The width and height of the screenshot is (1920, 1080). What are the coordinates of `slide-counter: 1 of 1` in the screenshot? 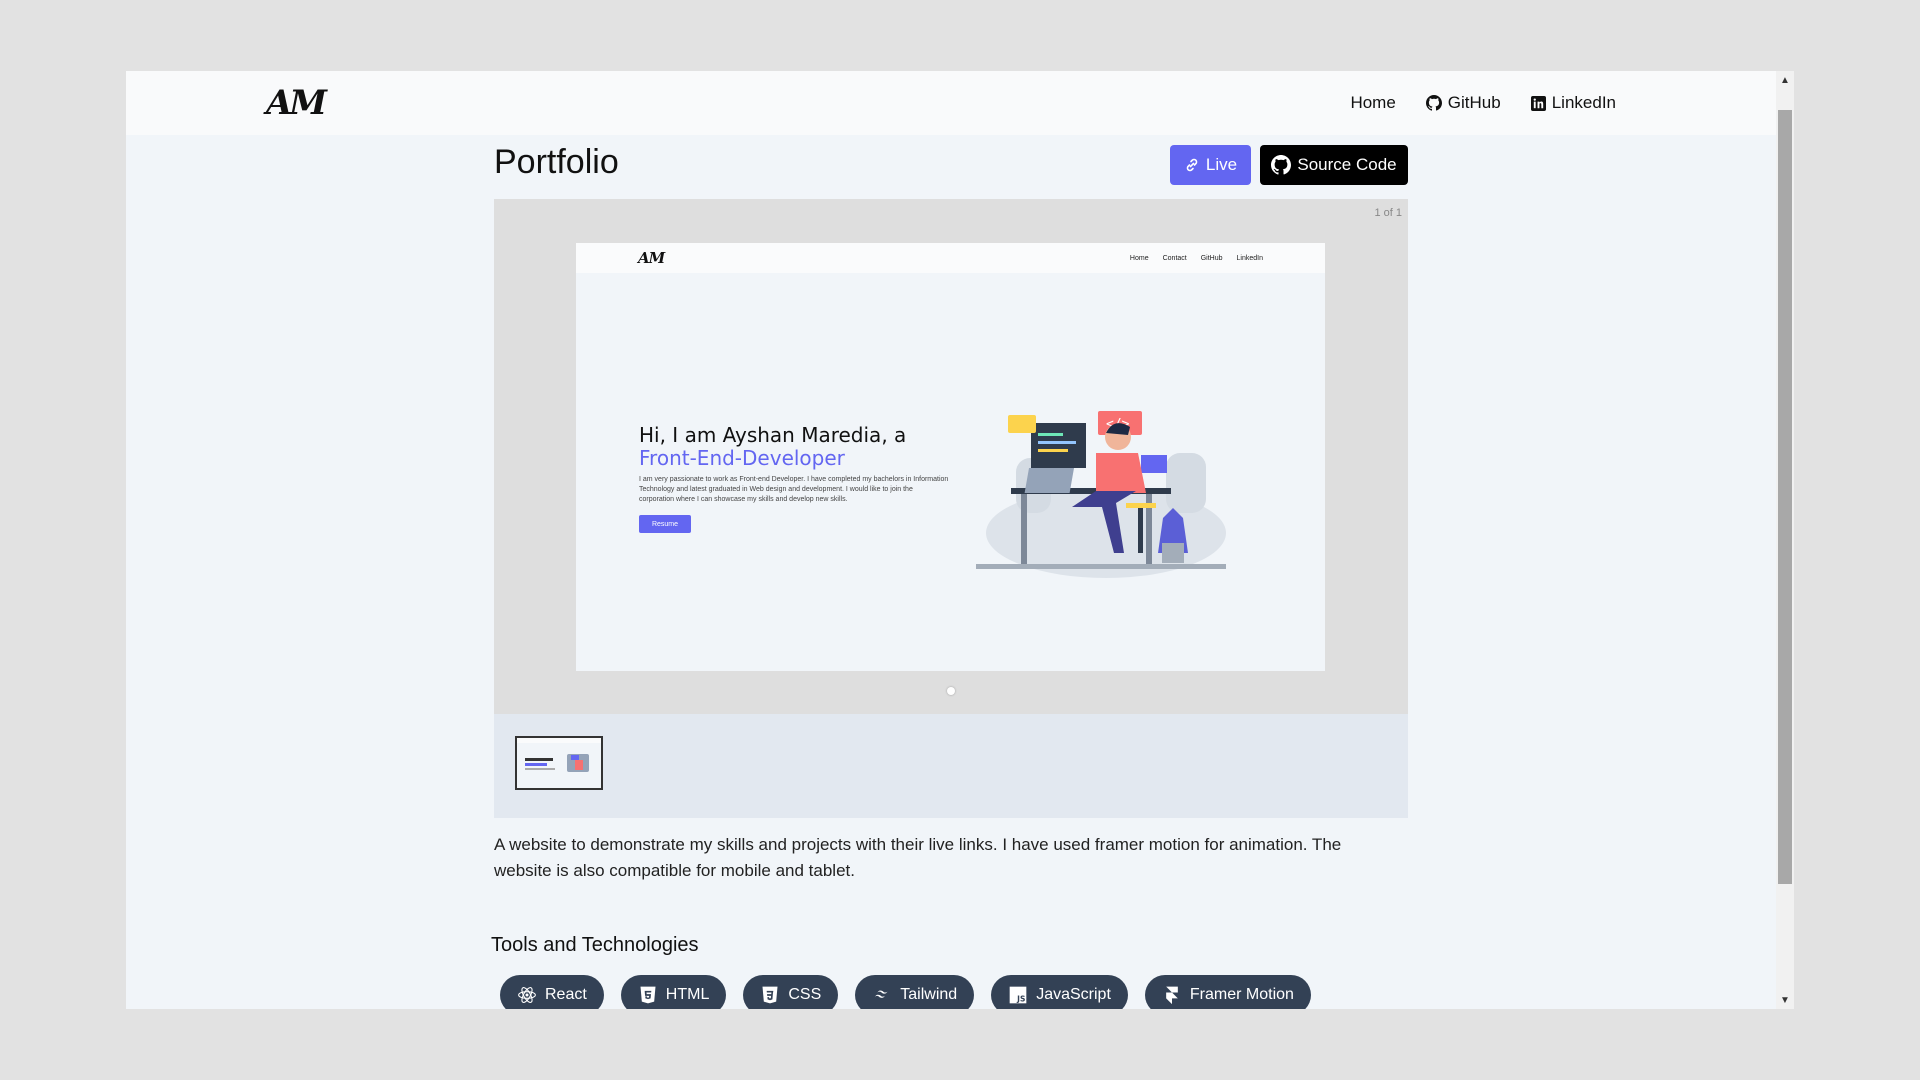 It's located at (1388, 213).